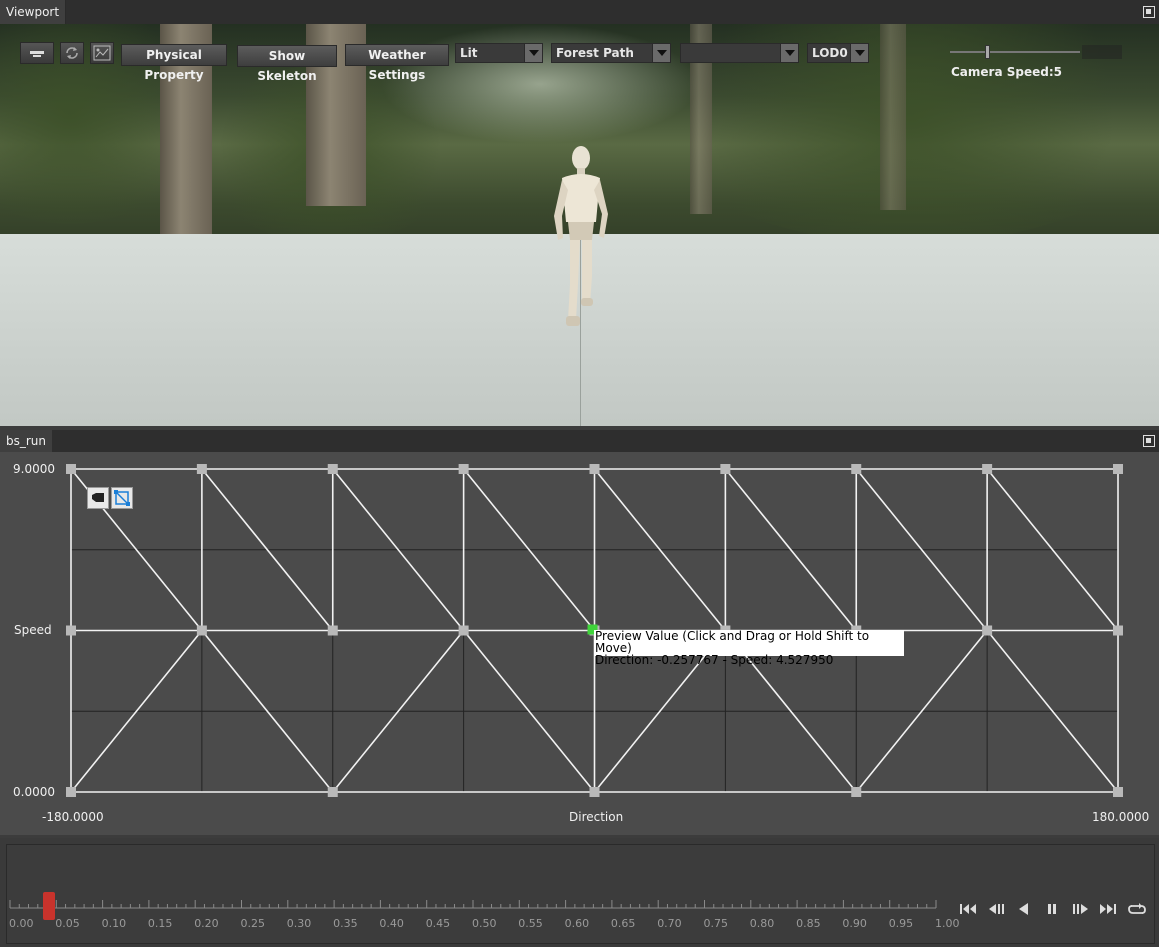  Describe the element at coordinates (714, 660) in the screenshot. I see `tooltip-line-2: Direction: -0.257767 - Speed: 4.527950` at that location.